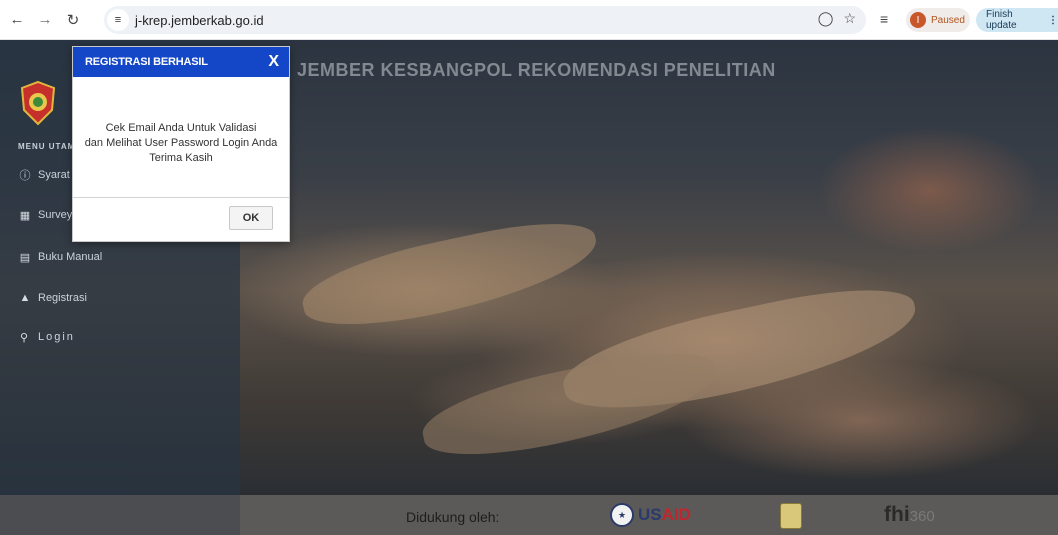 The height and width of the screenshot is (535, 1058). Describe the element at coordinates (485, 20) in the screenshot. I see `address-bar: ≡ j-krep.jemberkab.go.id ◯ ☆` at that location.